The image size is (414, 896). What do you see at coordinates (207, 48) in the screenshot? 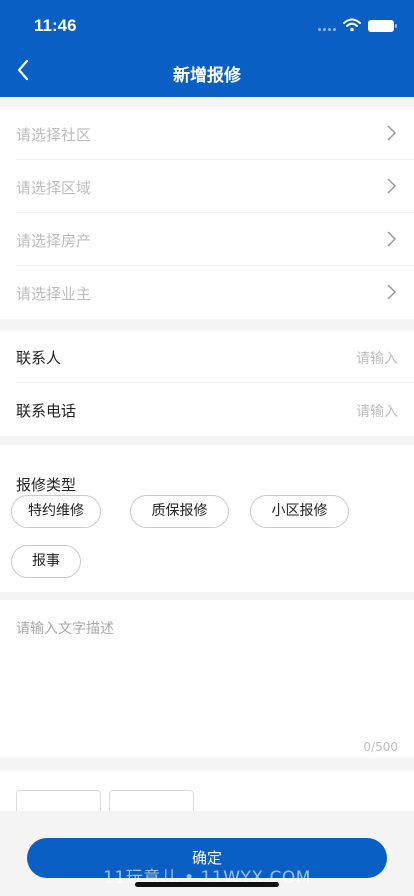
I see `header-bar: 11:46 新增报修` at bounding box center [207, 48].